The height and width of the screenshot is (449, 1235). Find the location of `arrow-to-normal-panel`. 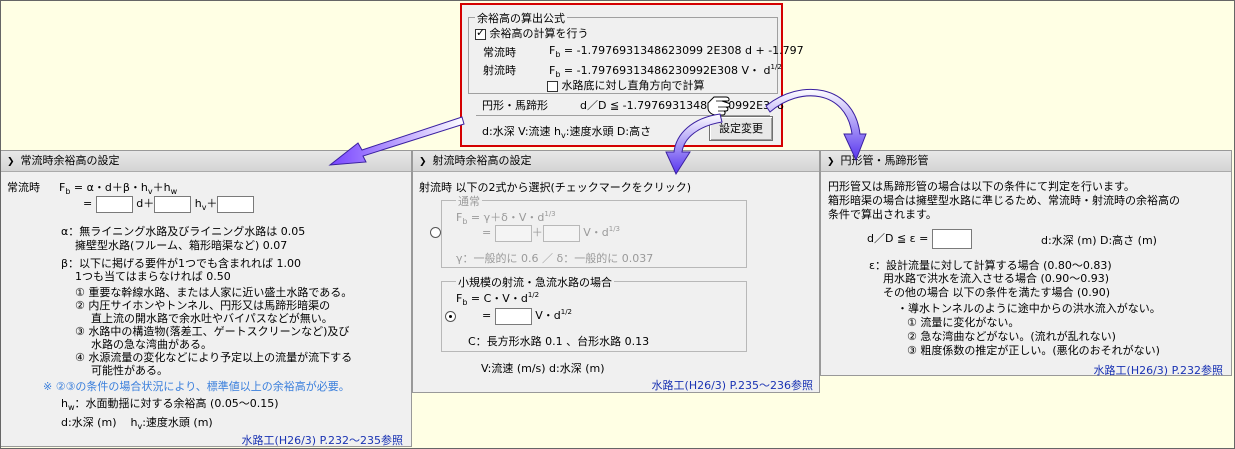

arrow-to-normal-panel is located at coordinates (396, 141).